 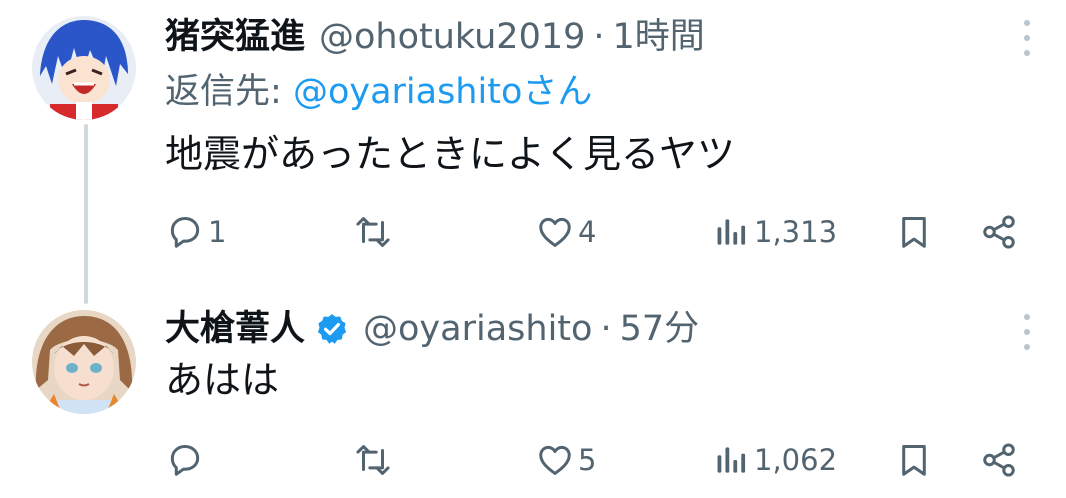 What do you see at coordinates (587, 460) in the screenshot?
I see `like-count: 5` at bounding box center [587, 460].